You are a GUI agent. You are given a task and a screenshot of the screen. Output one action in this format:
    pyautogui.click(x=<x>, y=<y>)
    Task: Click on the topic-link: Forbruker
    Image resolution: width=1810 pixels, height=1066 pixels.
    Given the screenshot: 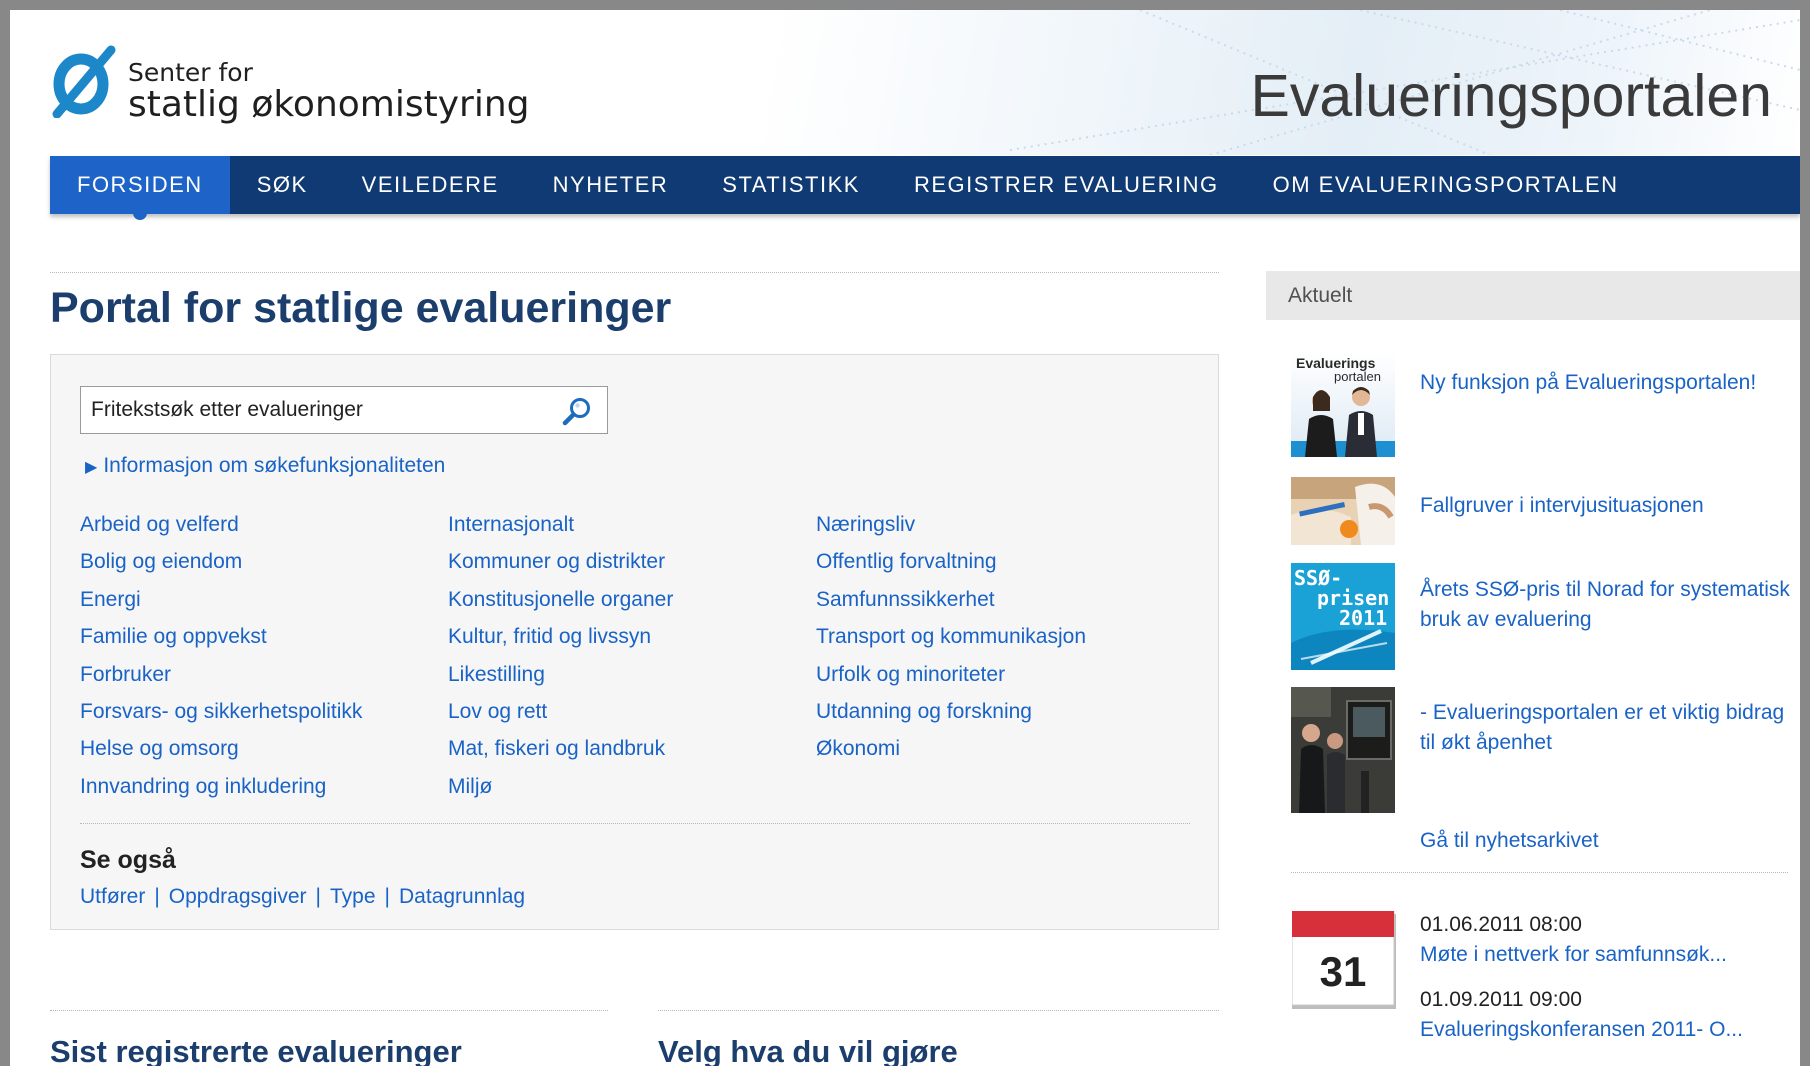 What is the action you would take?
    pyautogui.click(x=221, y=681)
    